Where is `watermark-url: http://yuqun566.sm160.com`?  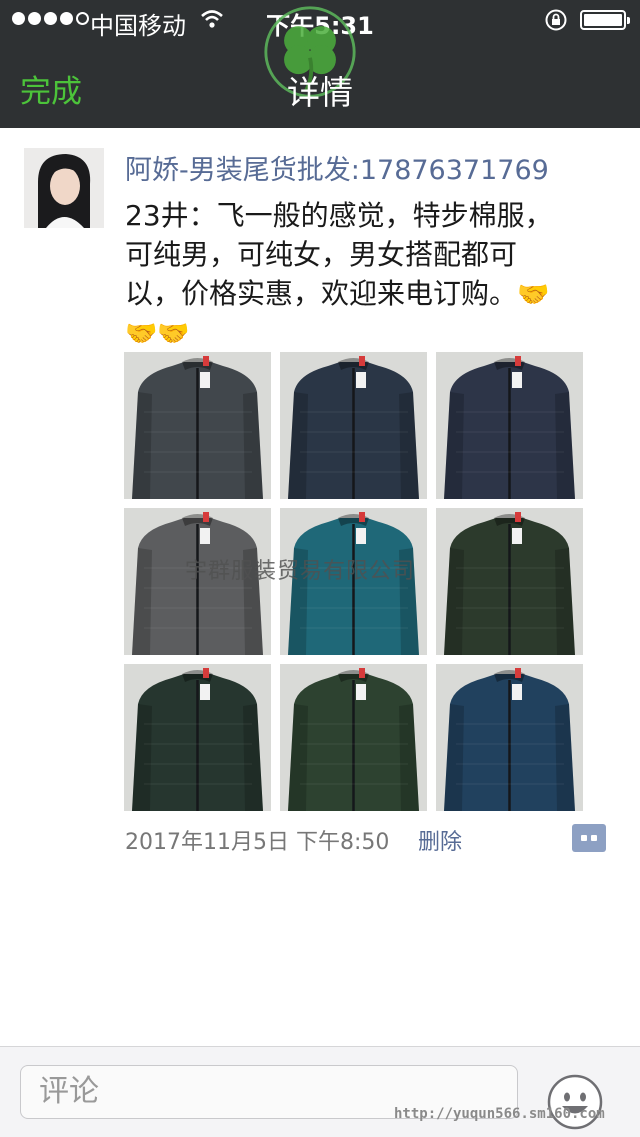 watermark-url: http://yuqun566.sm160.com is located at coordinates (499, 1114).